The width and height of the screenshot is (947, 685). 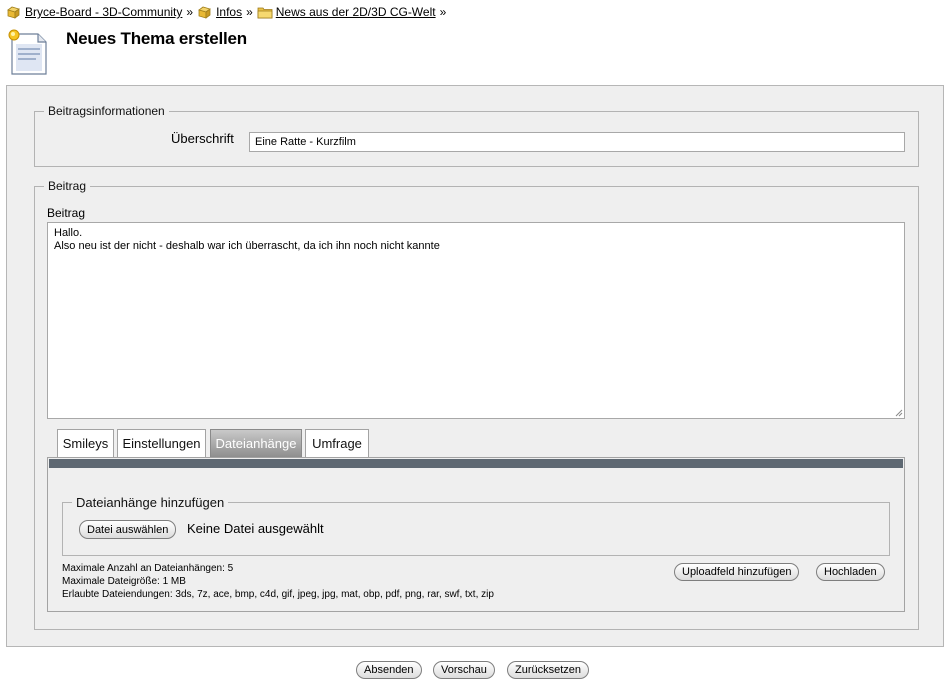 I want to click on breadcrumb-item-news: News aus der 2D/3D CG-Welt, so click(x=346, y=12).